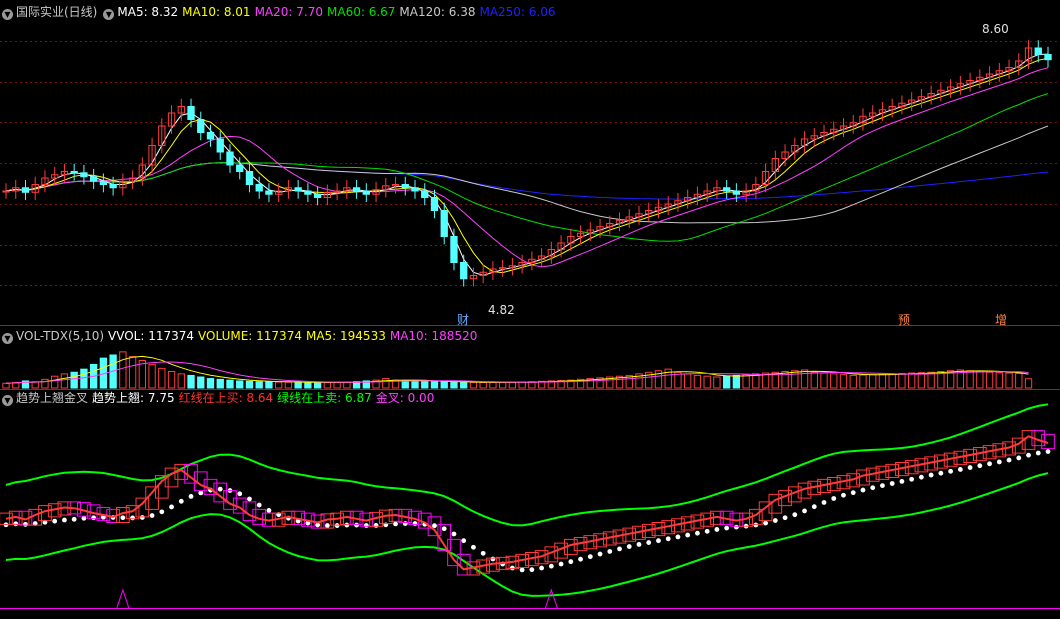 Image resolution: width=1060 pixels, height=619 pixels. Describe the element at coordinates (324, 398) in the screenshot. I see `green-line-label: 绿线在上卖: 6.87` at that location.